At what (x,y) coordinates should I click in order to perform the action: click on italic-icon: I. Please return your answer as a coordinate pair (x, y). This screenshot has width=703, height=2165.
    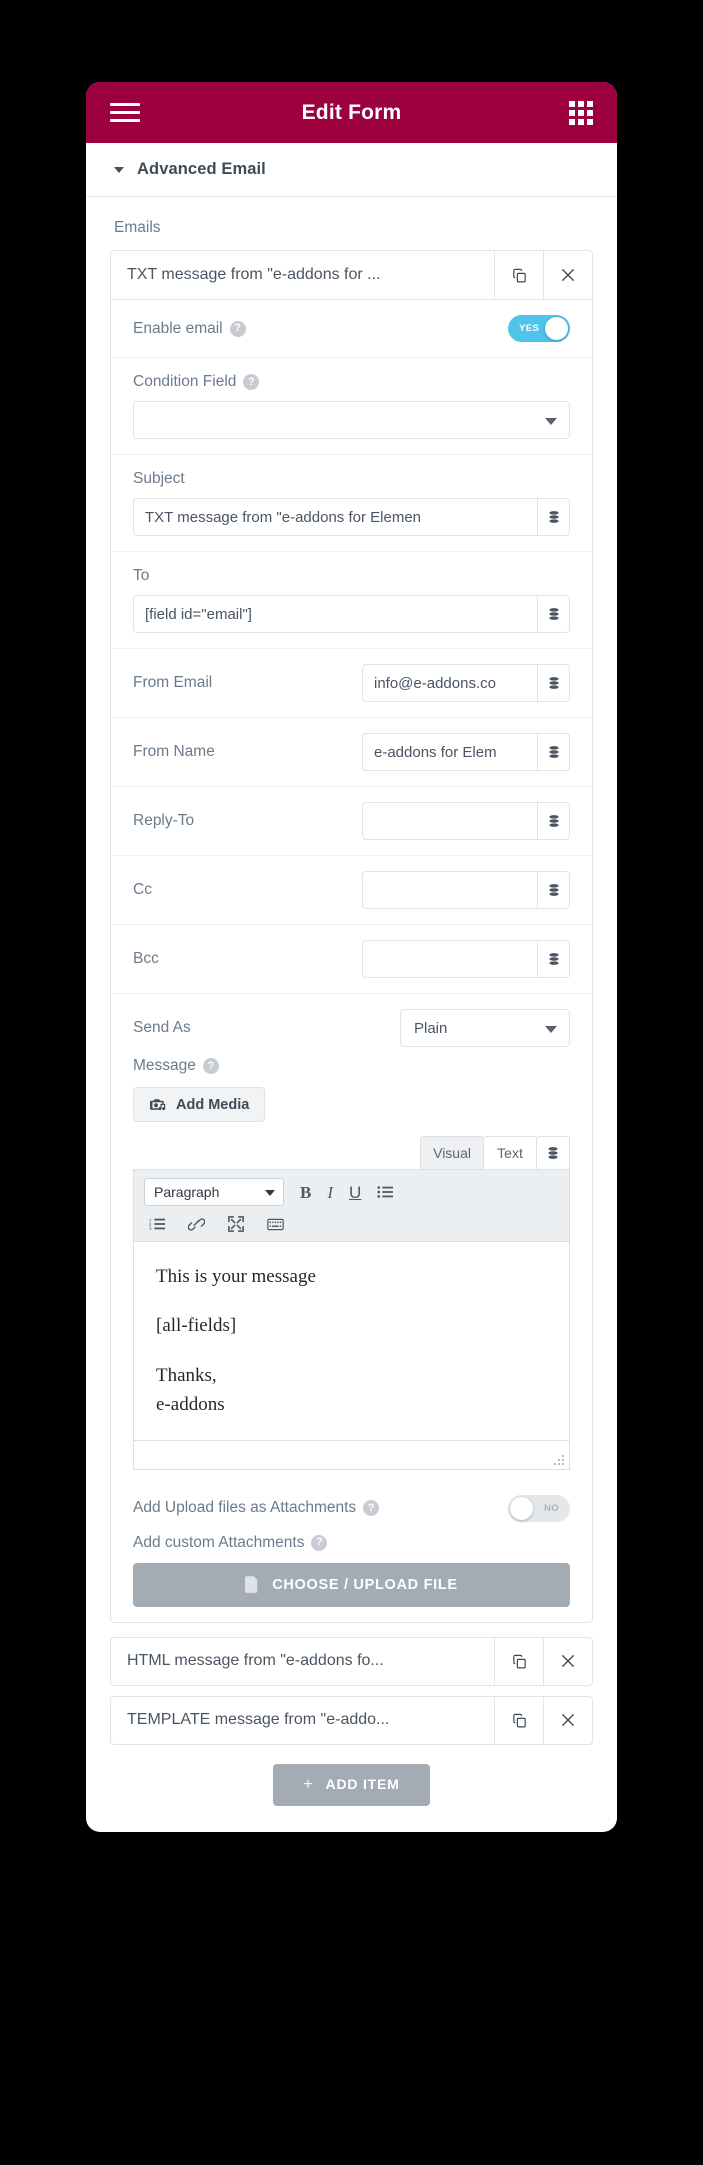
    Looking at the image, I should click on (330, 1192).